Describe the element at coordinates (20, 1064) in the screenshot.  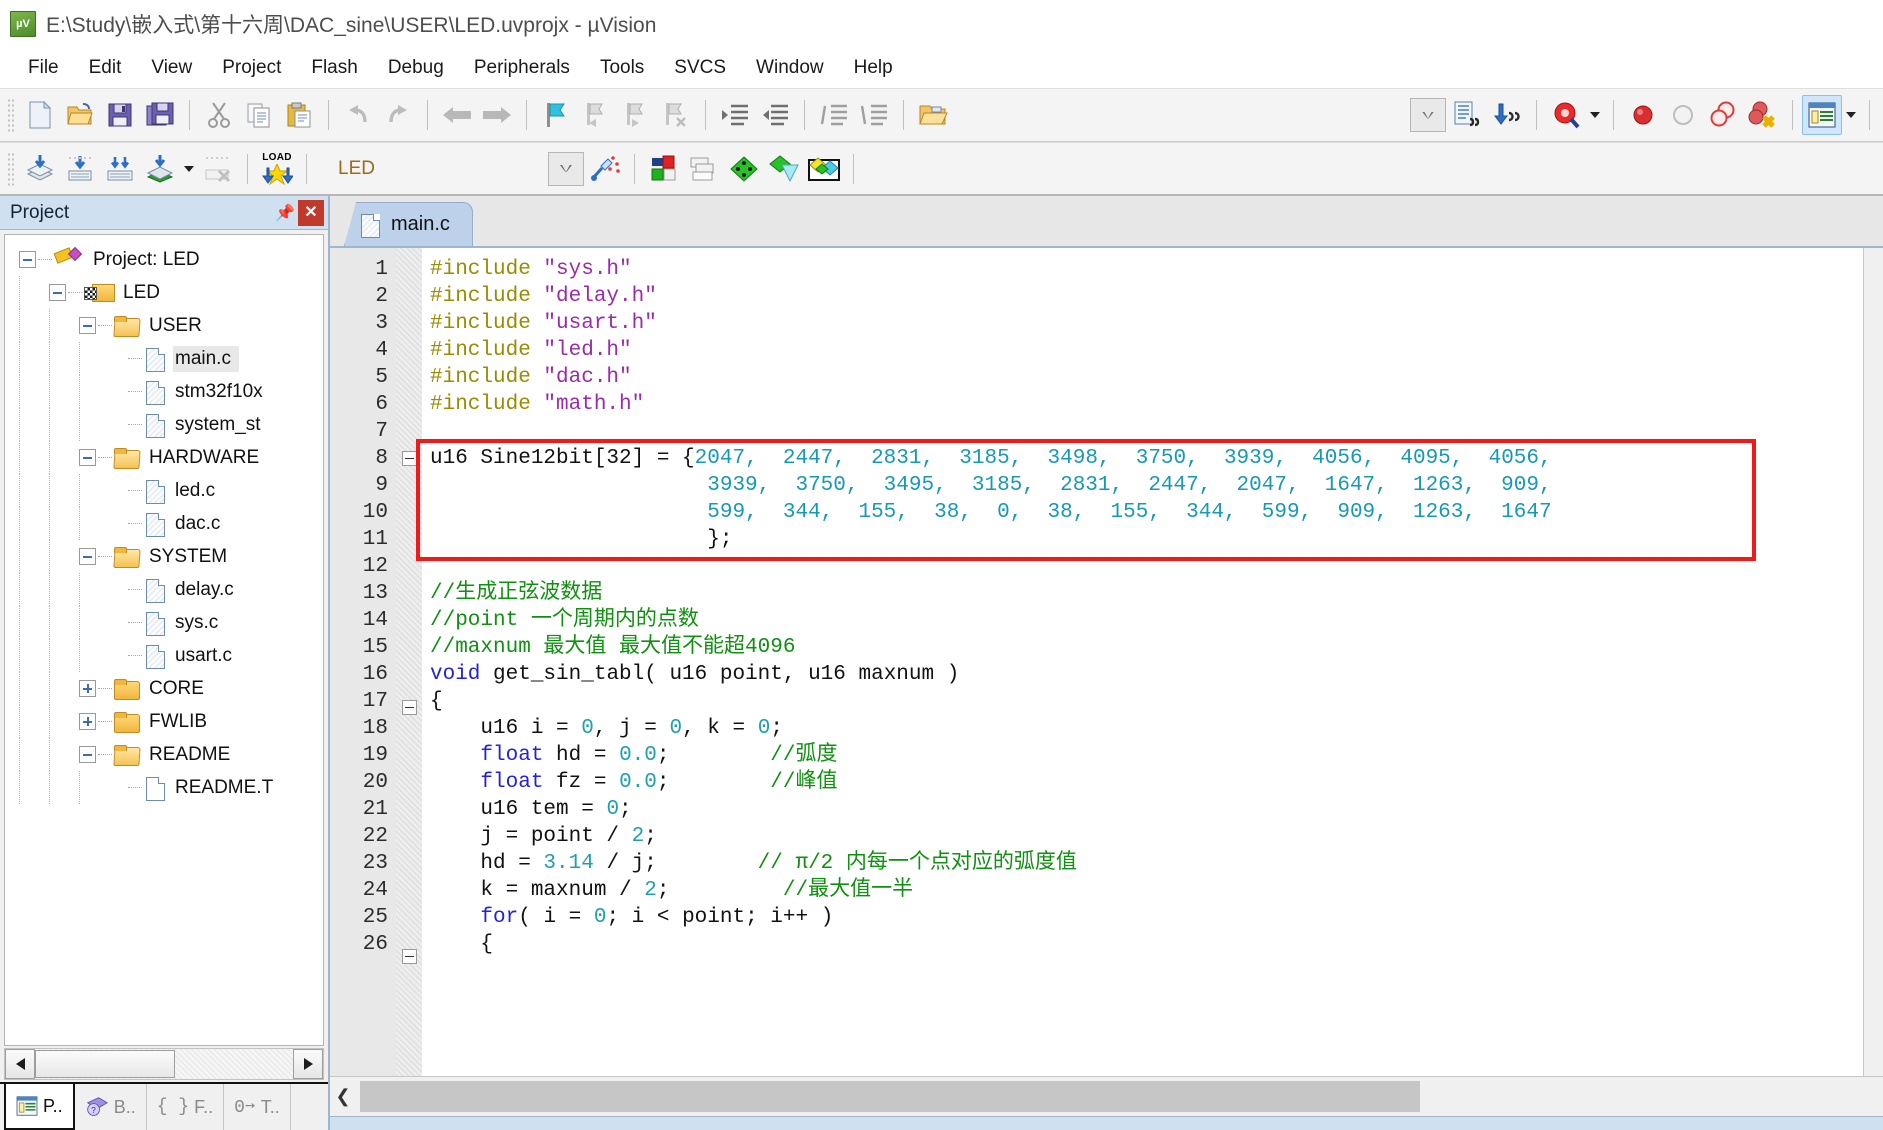
I see `scroll-left-arrow-icon` at that location.